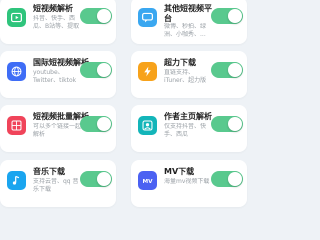  I want to click on card-international-parse: 国际短视频解析 youtube、Twitter、tiktok, so click(58, 74).